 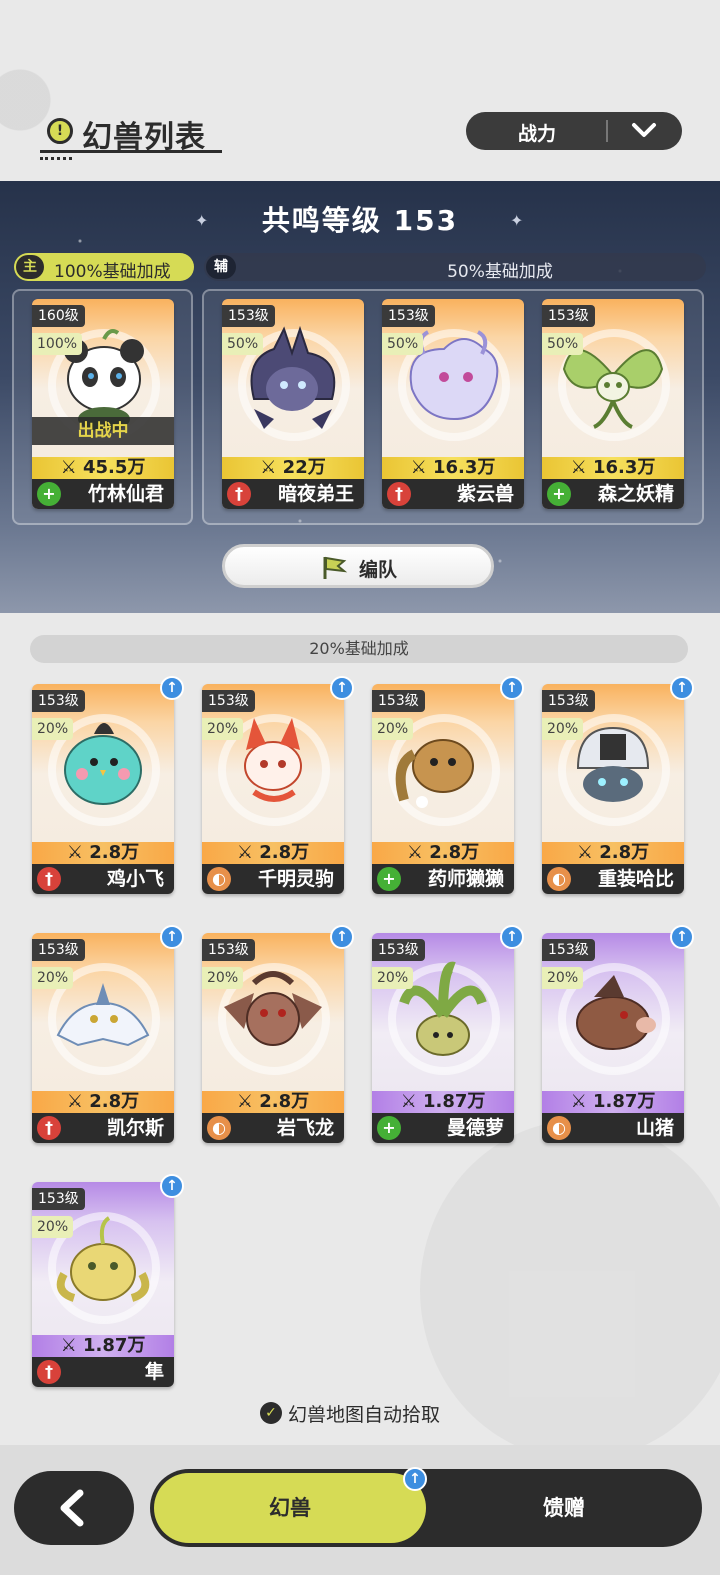 I want to click on beast-card: 153级 20% ⚔ 2.8万 + 药师獭獭, so click(x=443, y=789).